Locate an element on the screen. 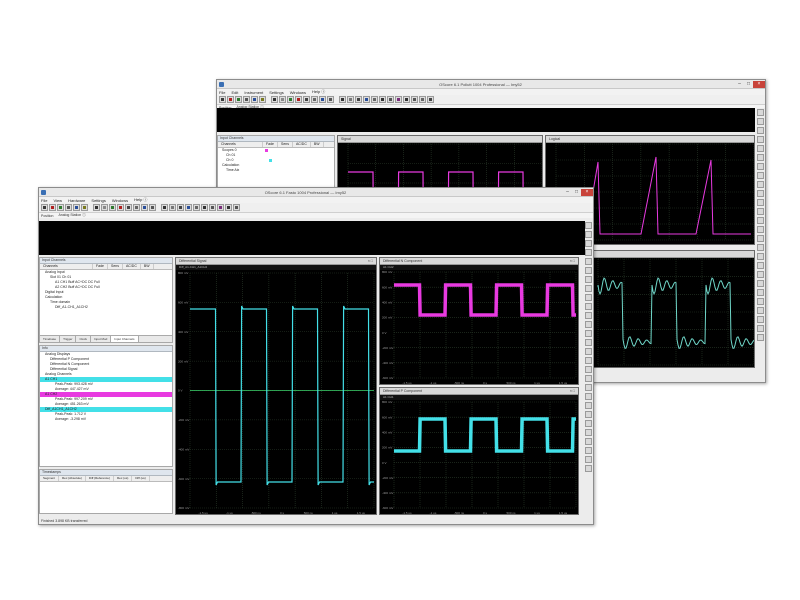 This screenshot has height=600, width=800. menu-edit: Edit is located at coordinates (234, 92).